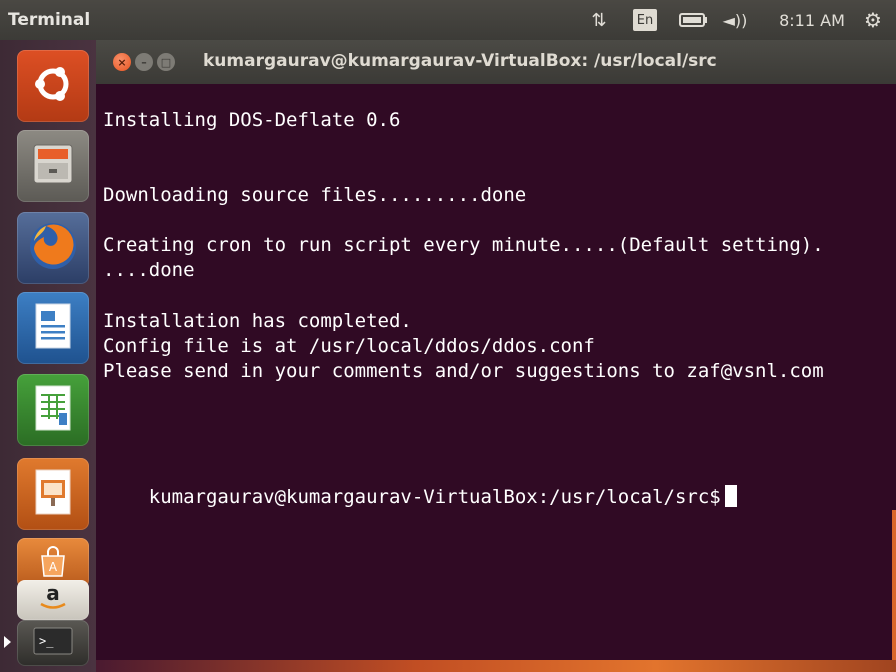  I want to click on amazon-icon: a, so click(53, 599).